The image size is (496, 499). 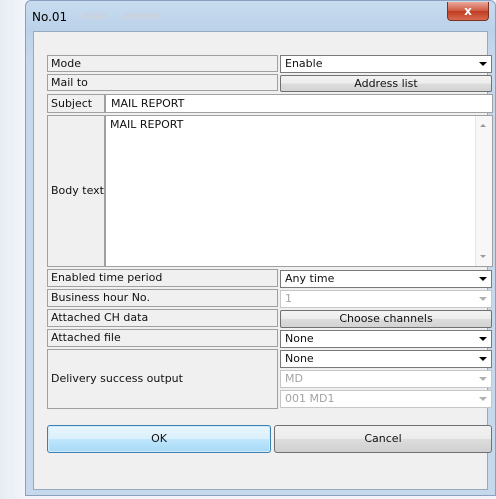 What do you see at coordinates (162, 379) in the screenshot?
I see `delivery-success-output-label: Delivery success output` at bounding box center [162, 379].